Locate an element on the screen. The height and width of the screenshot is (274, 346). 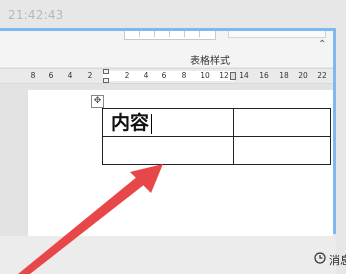
document-table: 内容 is located at coordinates (216, 136).